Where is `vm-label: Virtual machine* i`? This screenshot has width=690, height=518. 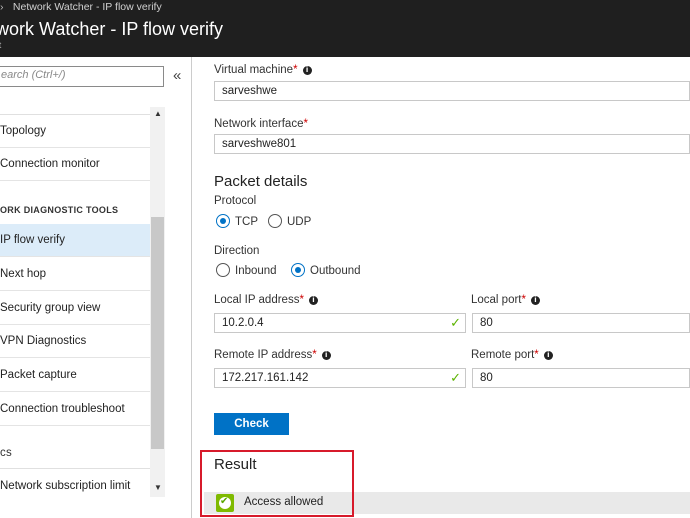
vm-label: Virtual machine* i is located at coordinates (263, 70).